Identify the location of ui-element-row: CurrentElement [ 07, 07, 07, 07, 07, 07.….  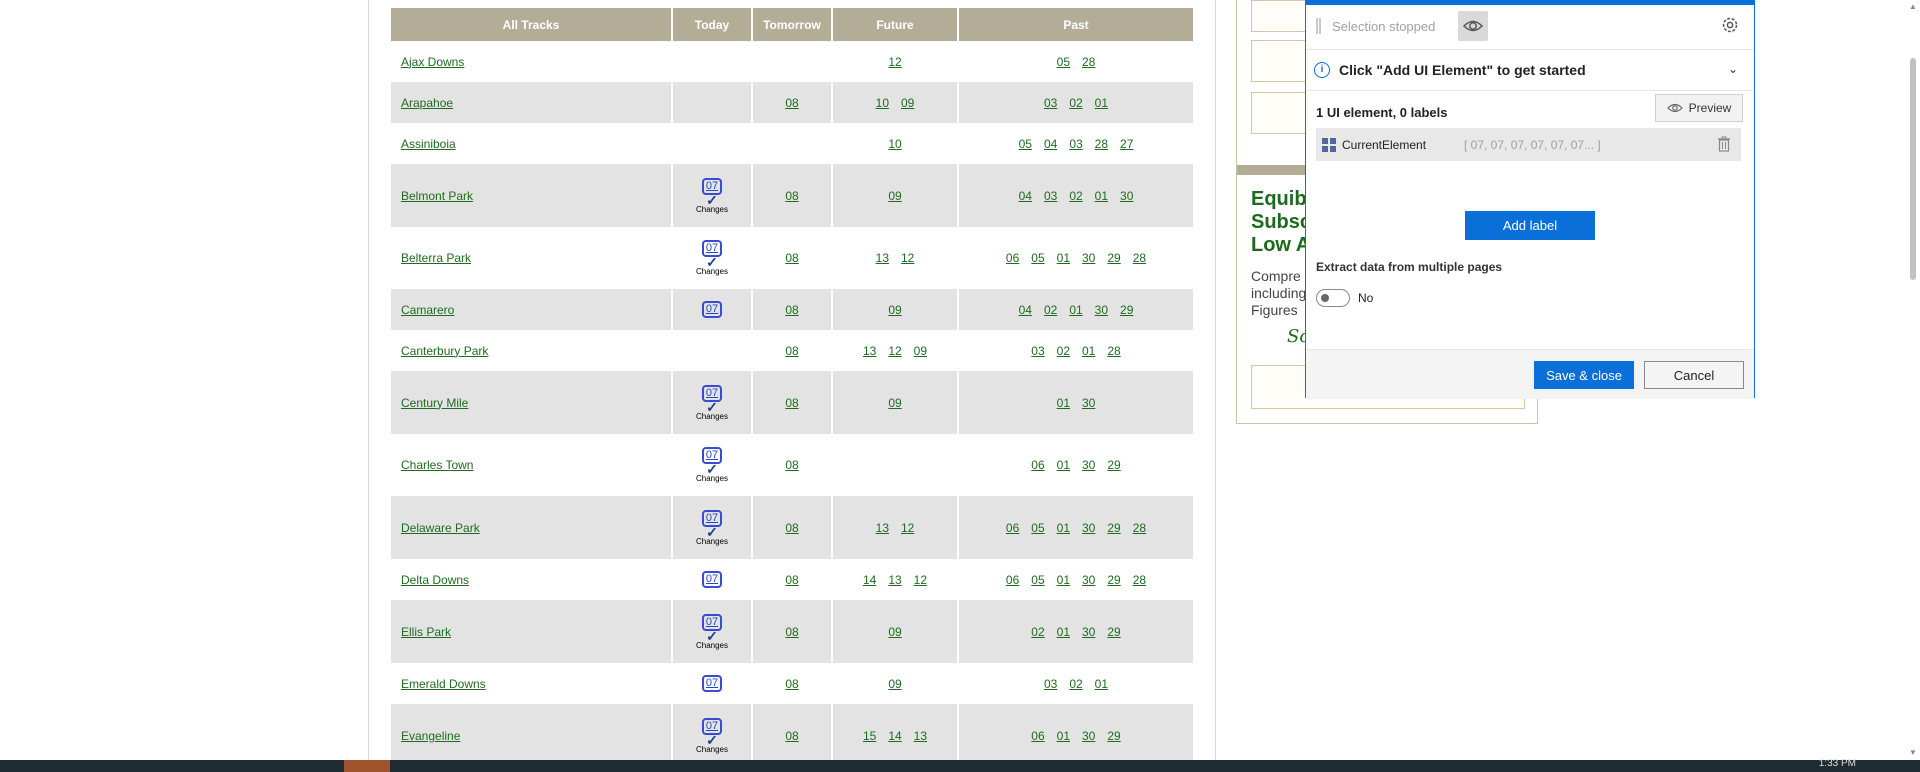
(1528, 144).